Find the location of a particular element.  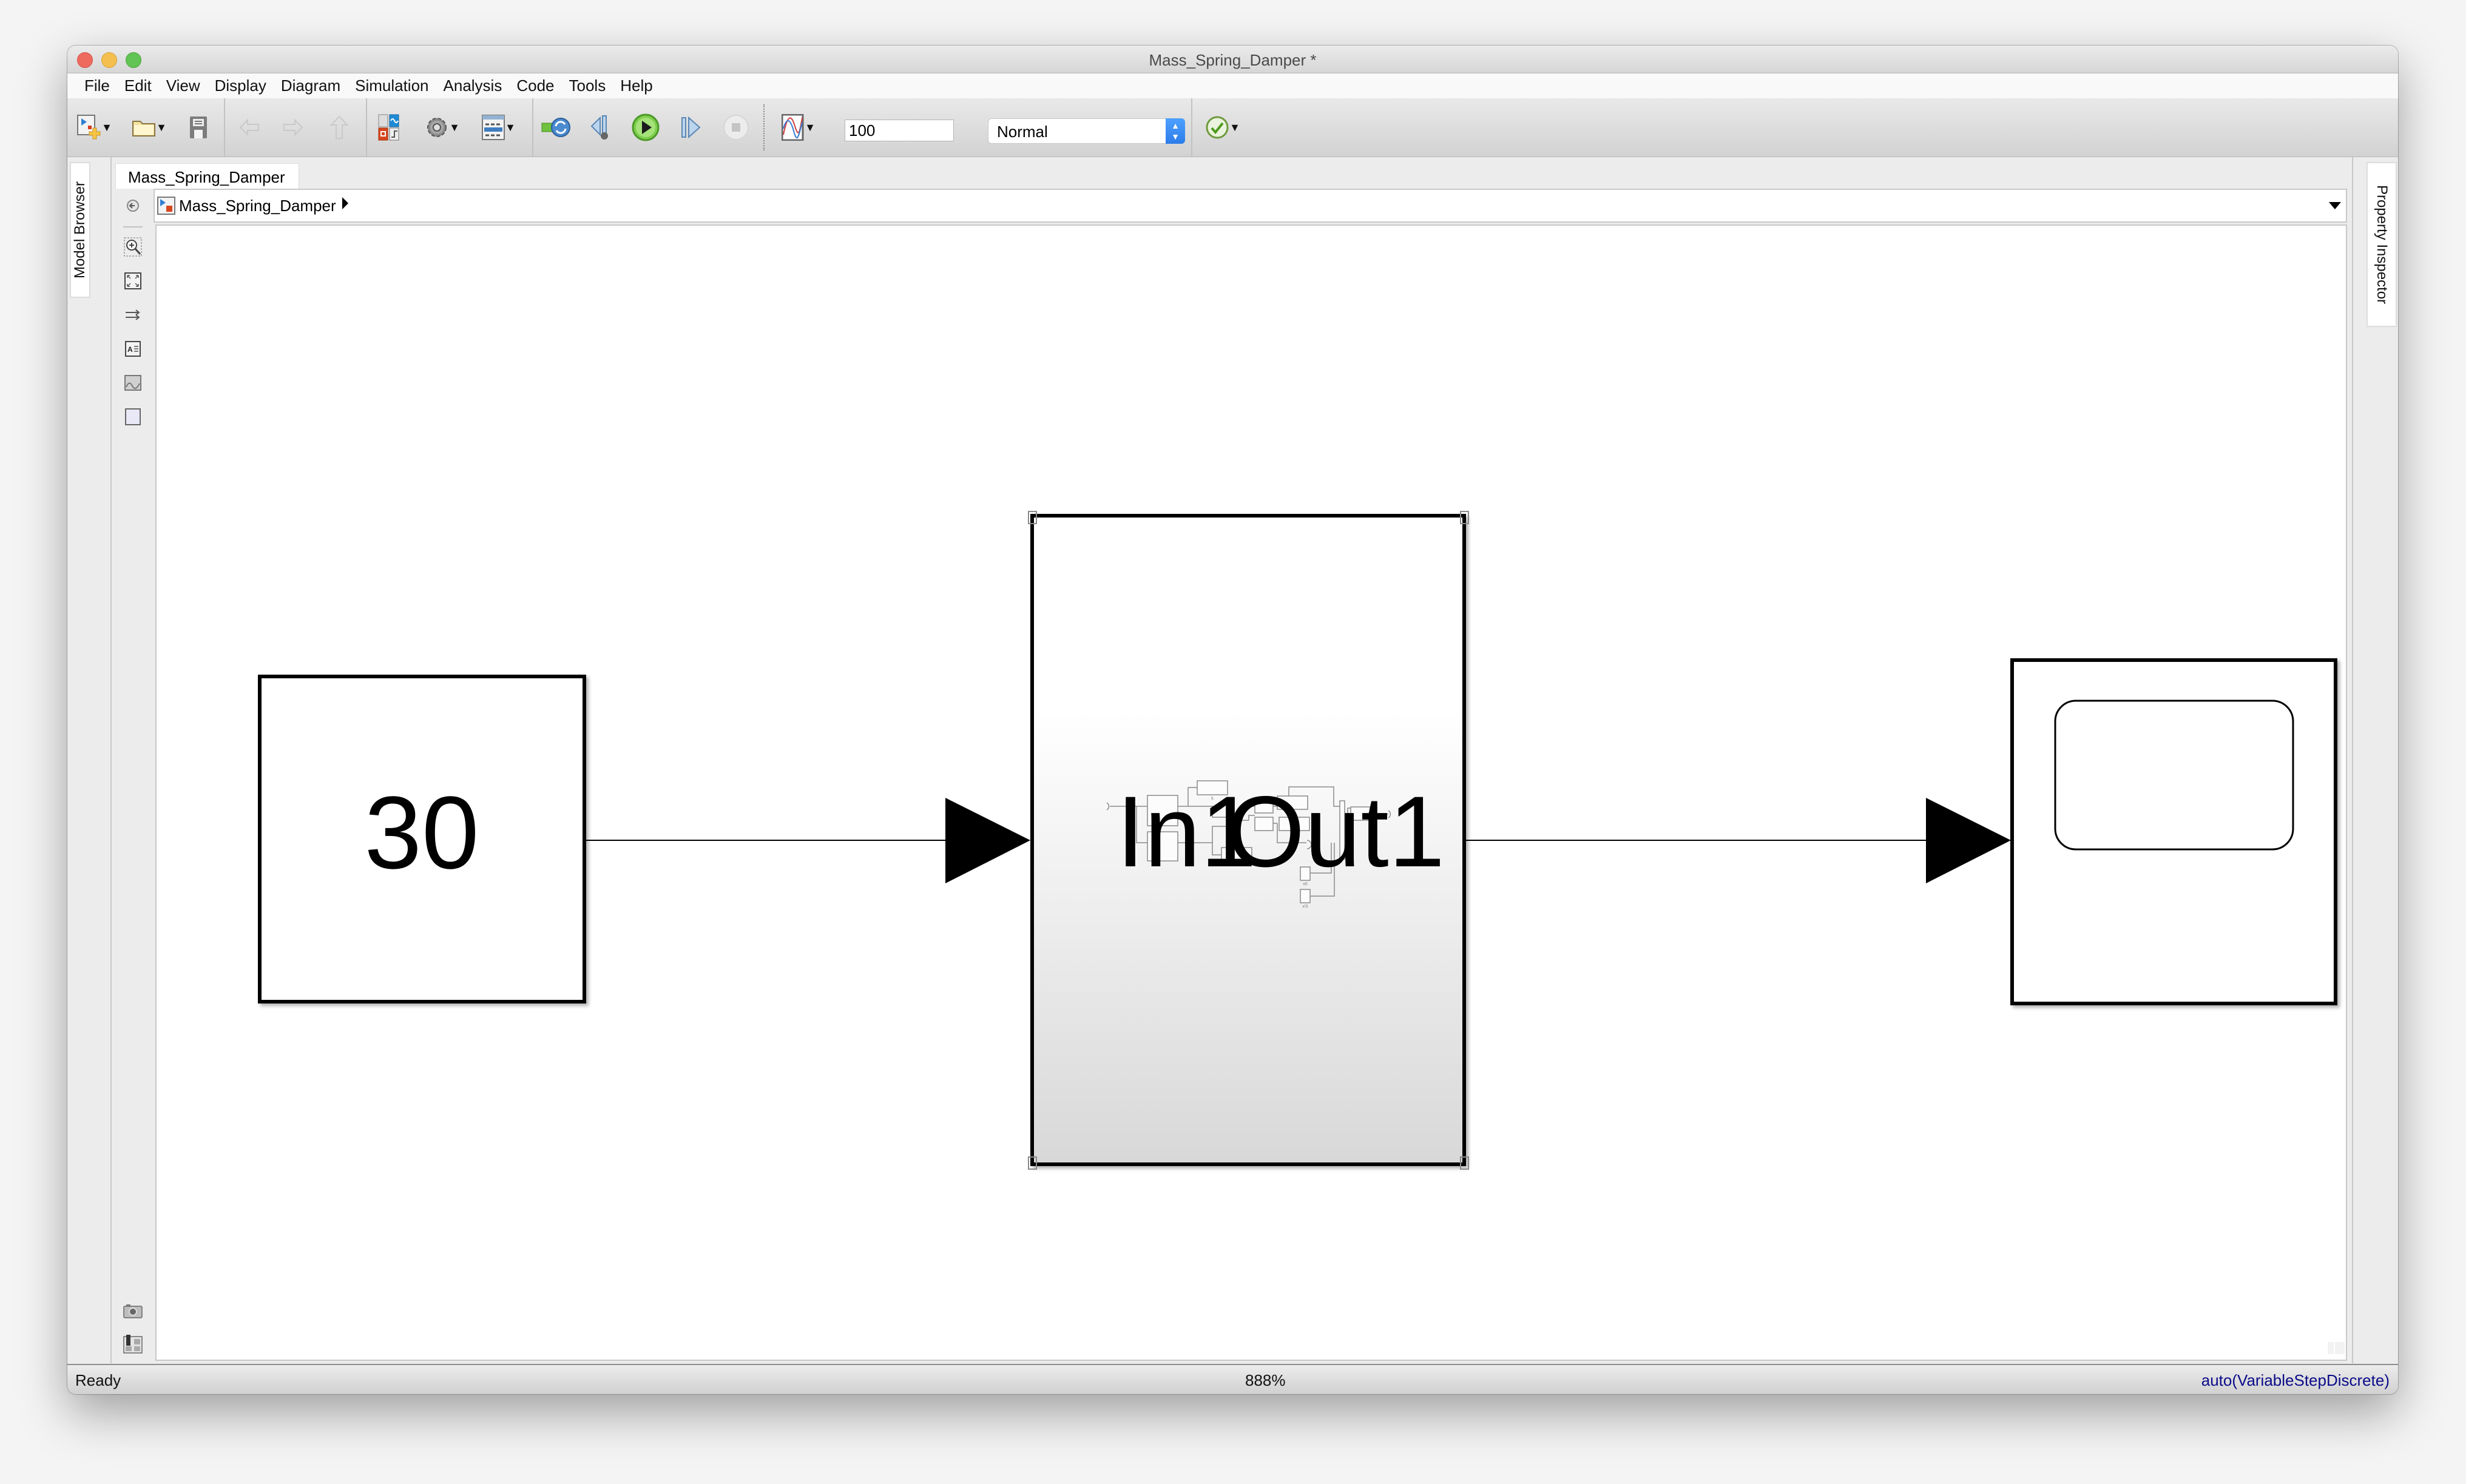

data-inspector-dropdown-icon: ▼ is located at coordinates (810, 127).